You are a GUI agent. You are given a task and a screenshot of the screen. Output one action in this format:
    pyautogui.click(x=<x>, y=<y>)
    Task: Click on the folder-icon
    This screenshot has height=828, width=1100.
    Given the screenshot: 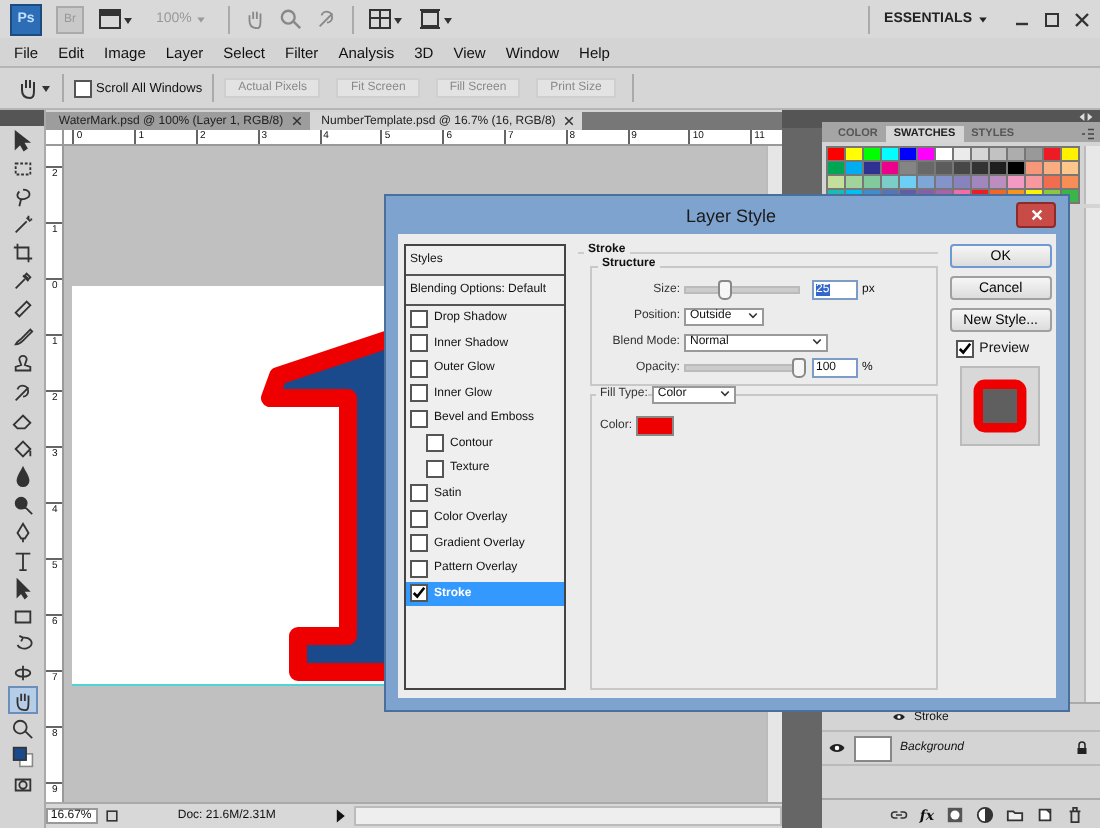 What is the action you would take?
    pyautogui.click(x=1015, y=814)
    